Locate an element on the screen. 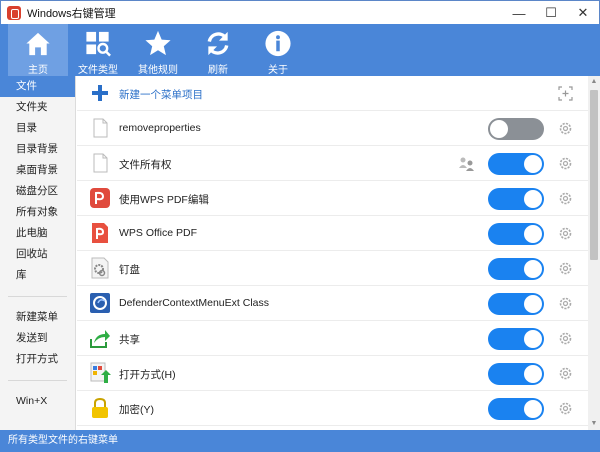  tab-refresh: 刷新 is located at coordinates (218, 50).